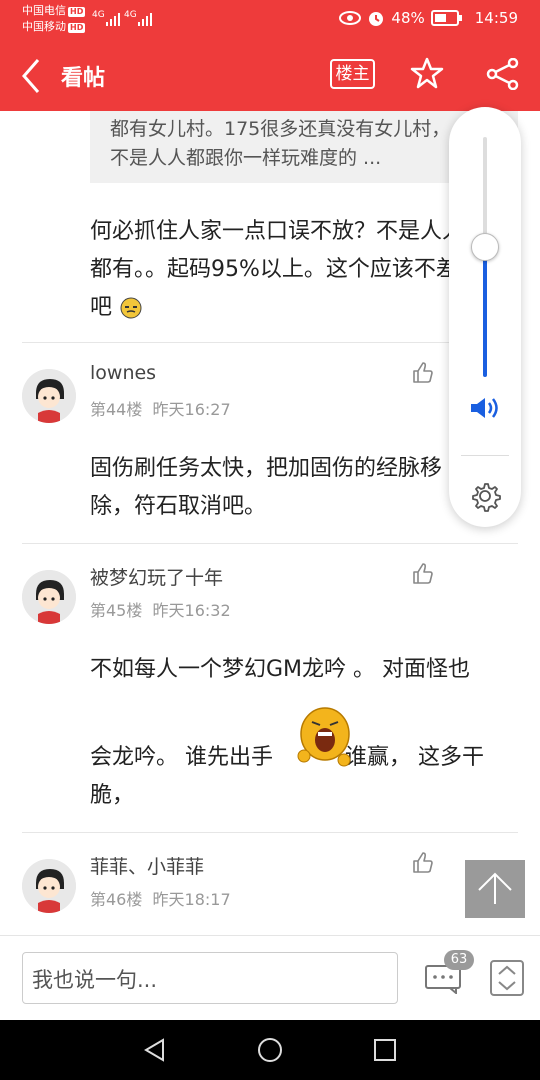 The height and width of the screenshot is (1080, 540). I want to click on username: lownes, so click(123, 373).